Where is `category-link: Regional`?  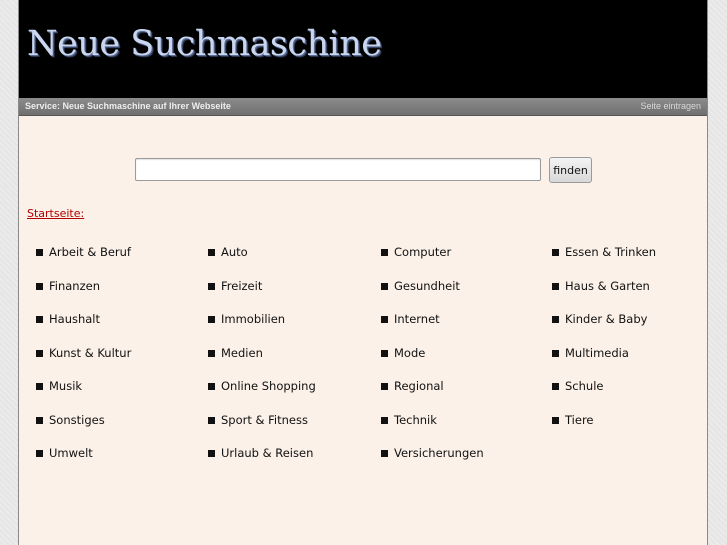 category-link: Regional is located at coordinates (412, 386).